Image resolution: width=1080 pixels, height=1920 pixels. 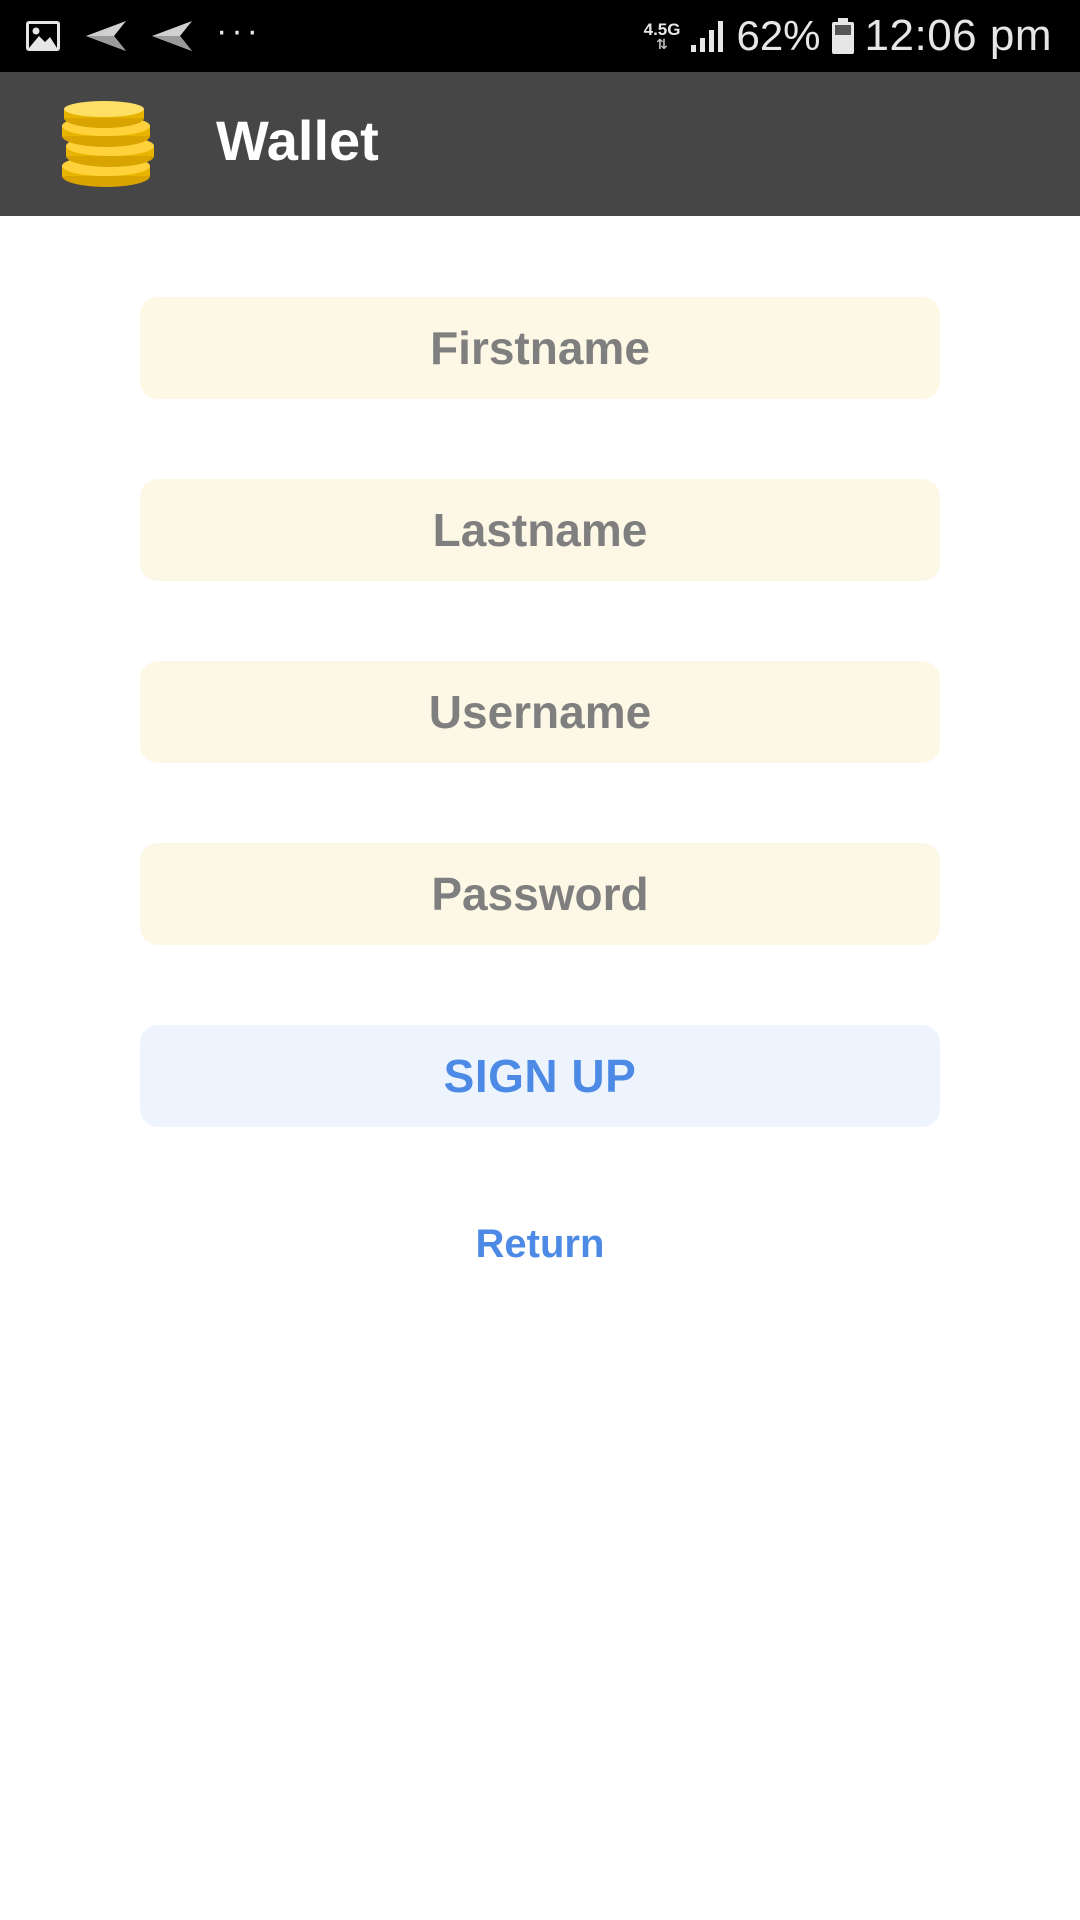 I want to click on status-bar: ··· 4.5G ⇅ 62% 12:06 pm, so click(x=540, y=36).